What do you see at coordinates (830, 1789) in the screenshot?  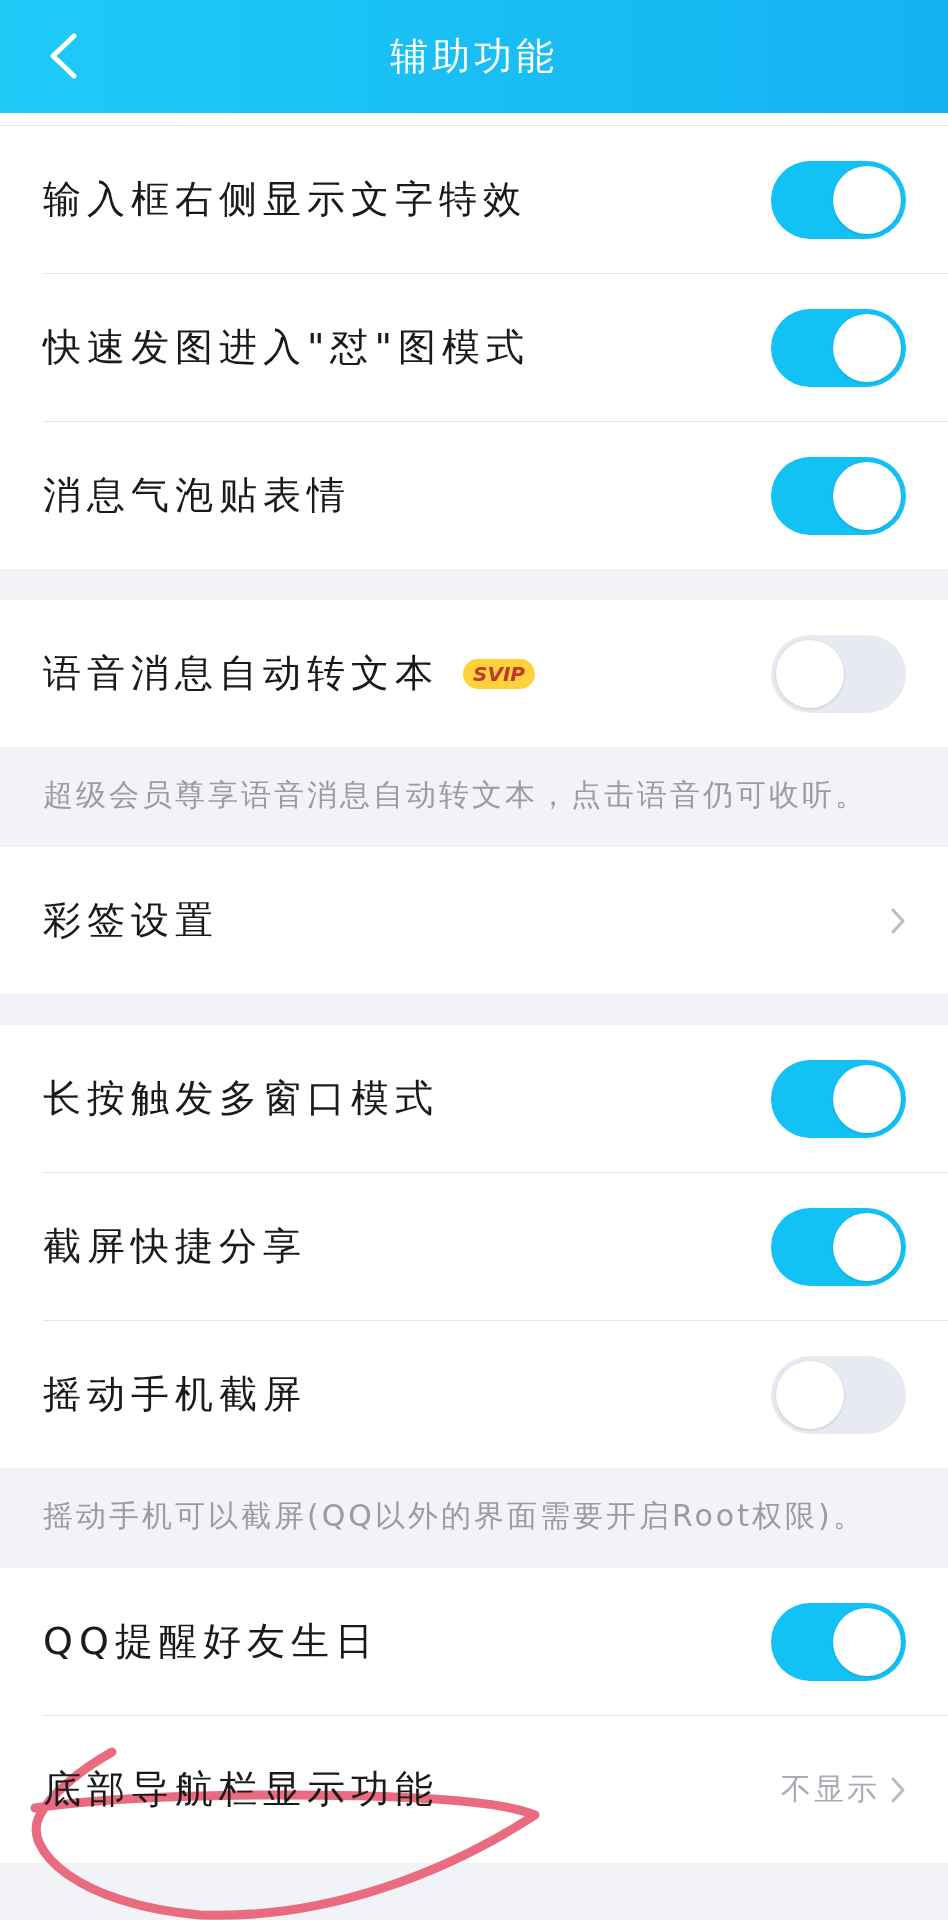 I see `setting-value: 不显示` at bounding box center [830, 1789].